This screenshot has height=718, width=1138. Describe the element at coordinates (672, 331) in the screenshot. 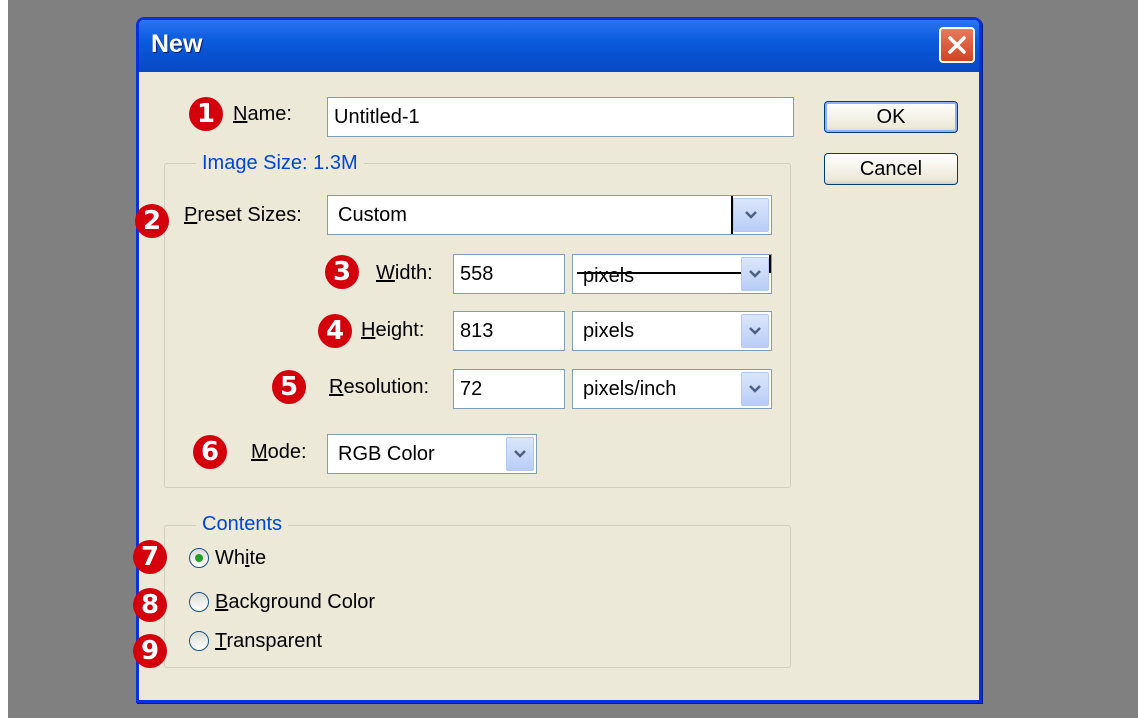

I see `height-unit-select: pixels` at that location.